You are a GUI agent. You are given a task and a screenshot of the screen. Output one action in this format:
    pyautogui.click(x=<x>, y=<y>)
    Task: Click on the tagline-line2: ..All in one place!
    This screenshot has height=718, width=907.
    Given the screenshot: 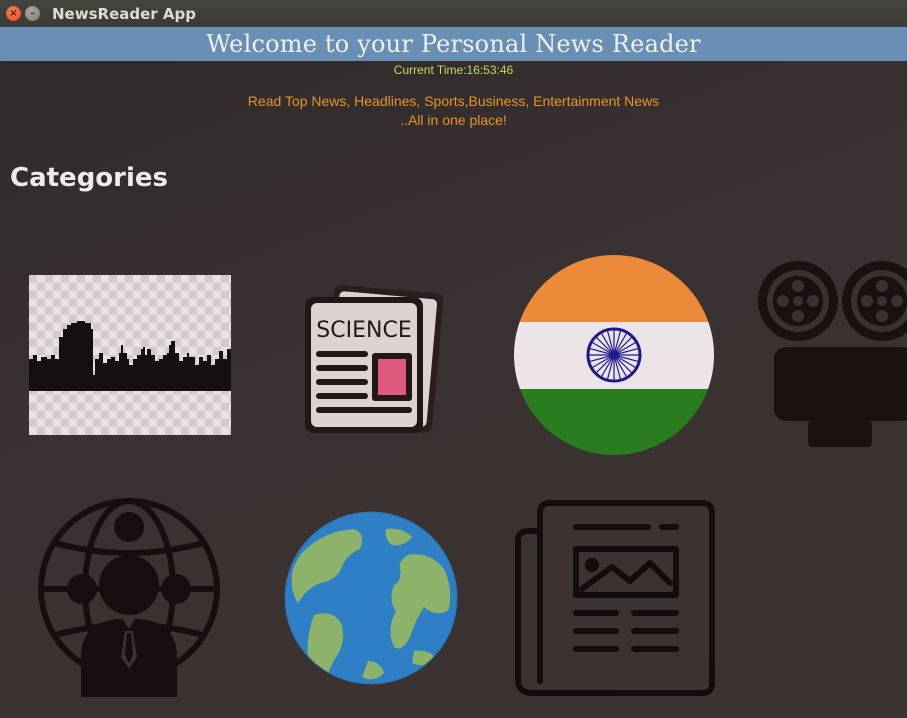 What is the action you would take?
    pyautogui.click(x=453, y=120)
    